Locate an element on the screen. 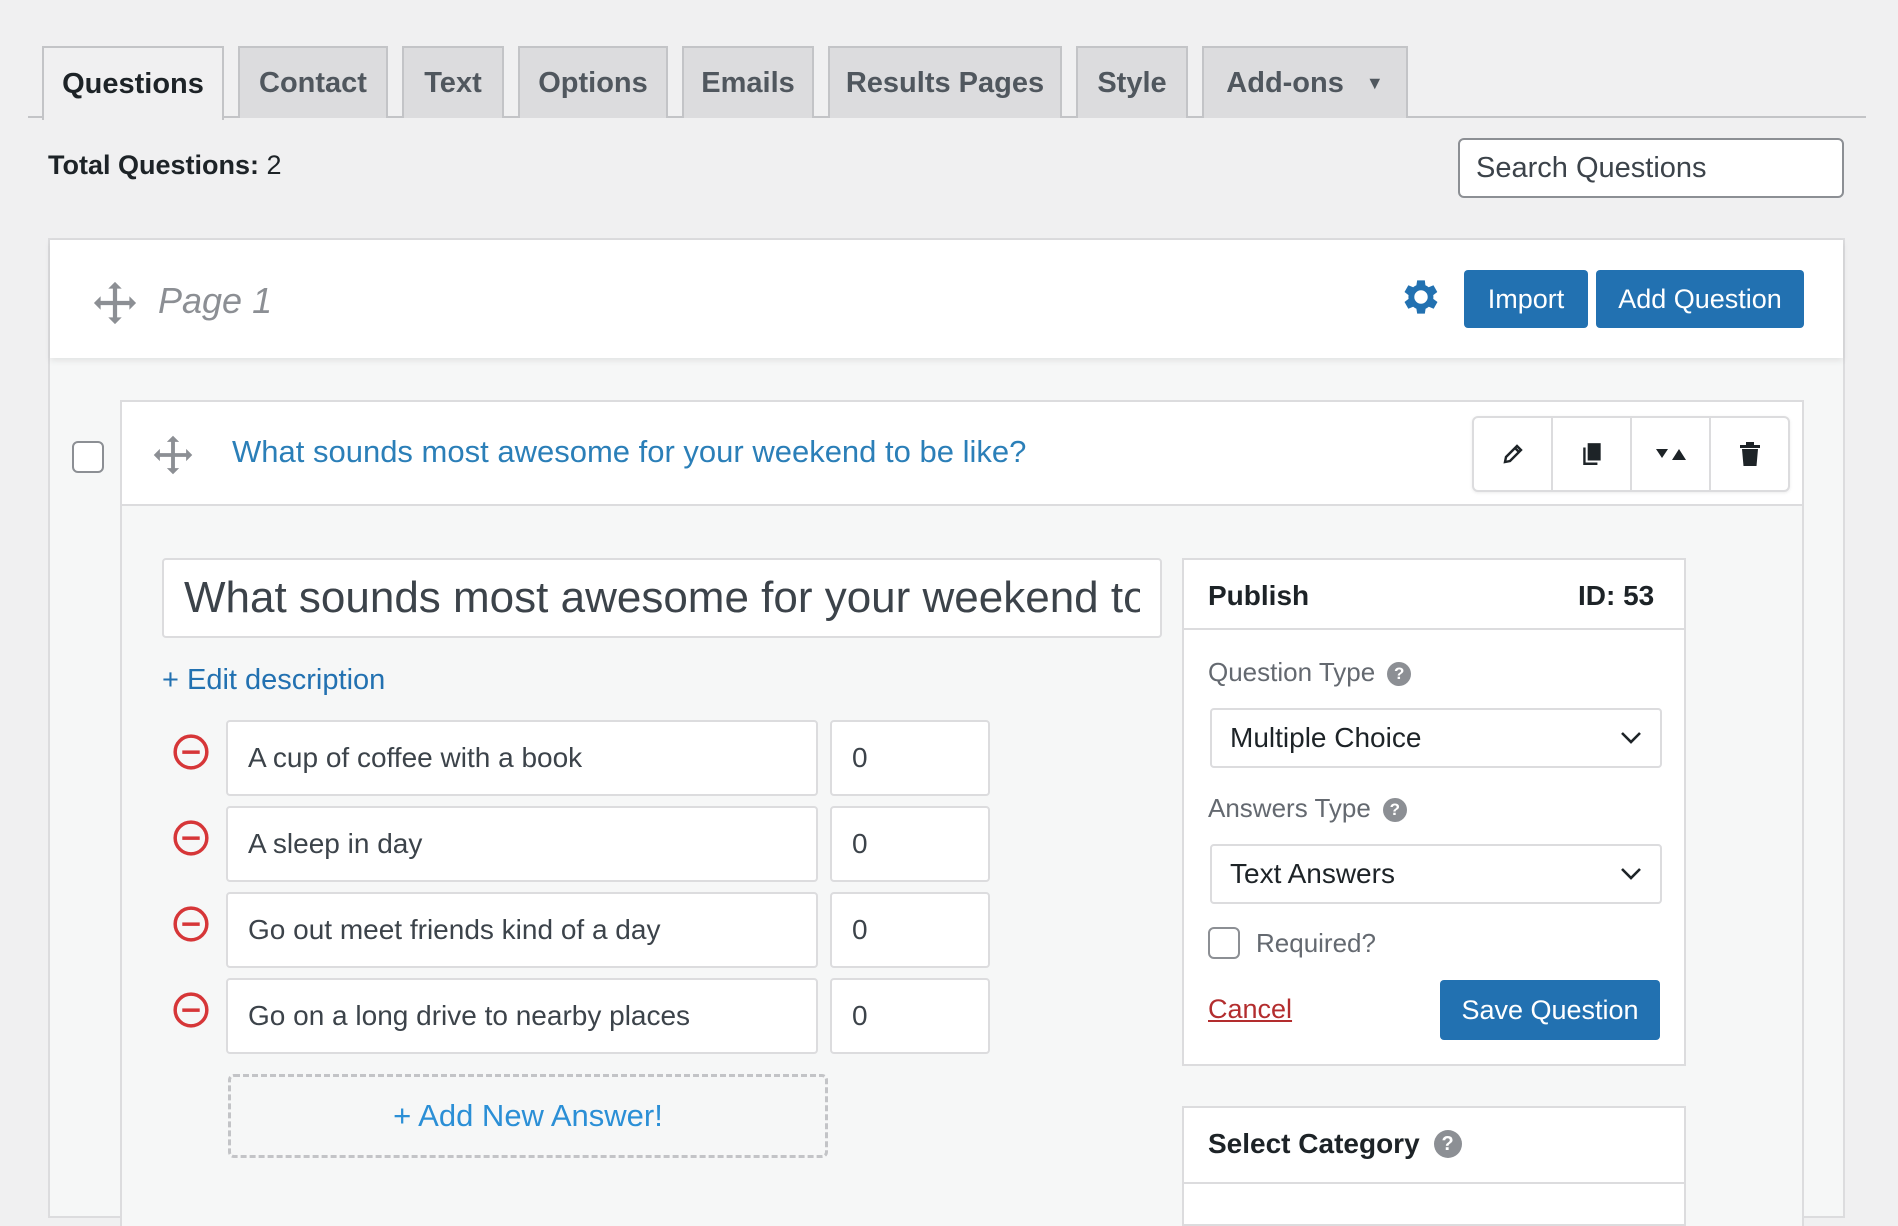 Image resolution: width=1898 pixels, height=1226 pixels. duplicate-button is located at coordinates (1592, 454).